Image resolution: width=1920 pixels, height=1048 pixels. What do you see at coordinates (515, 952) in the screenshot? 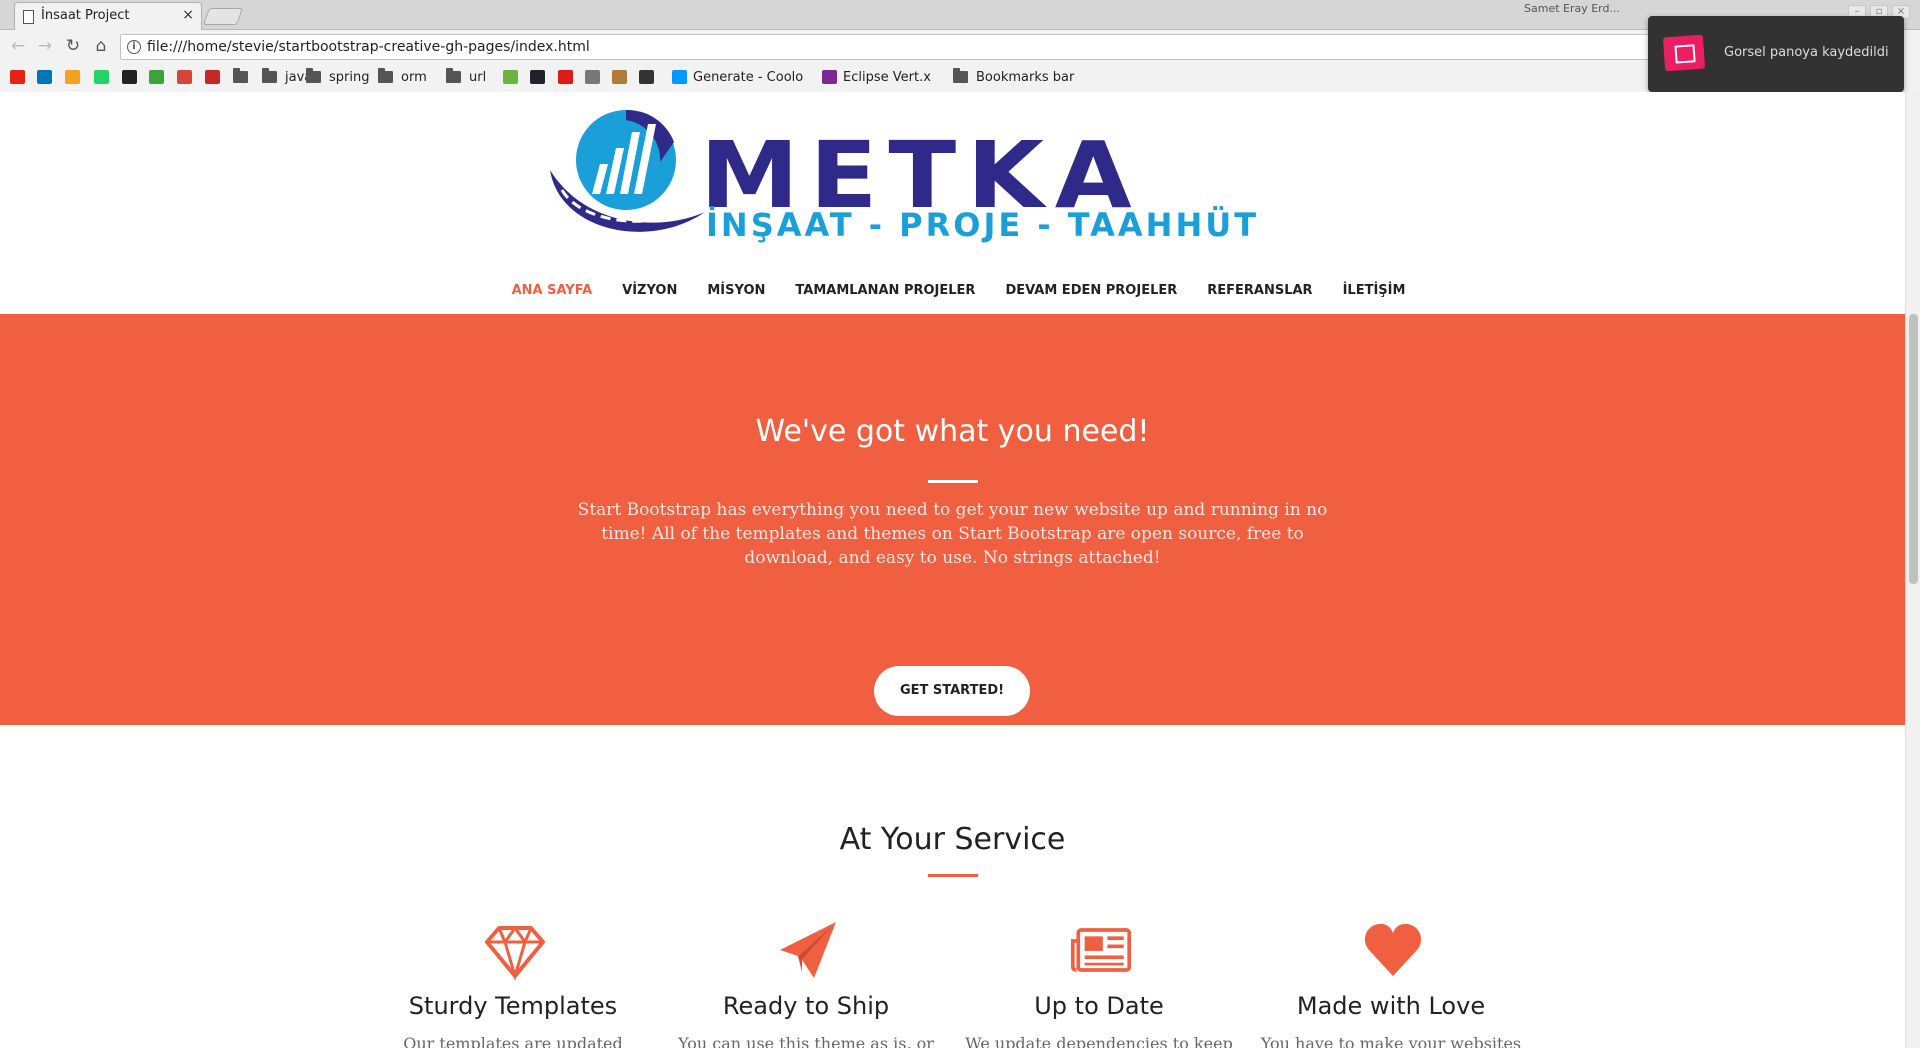
I see `diamond-icon` at bounding box center [515, 952].